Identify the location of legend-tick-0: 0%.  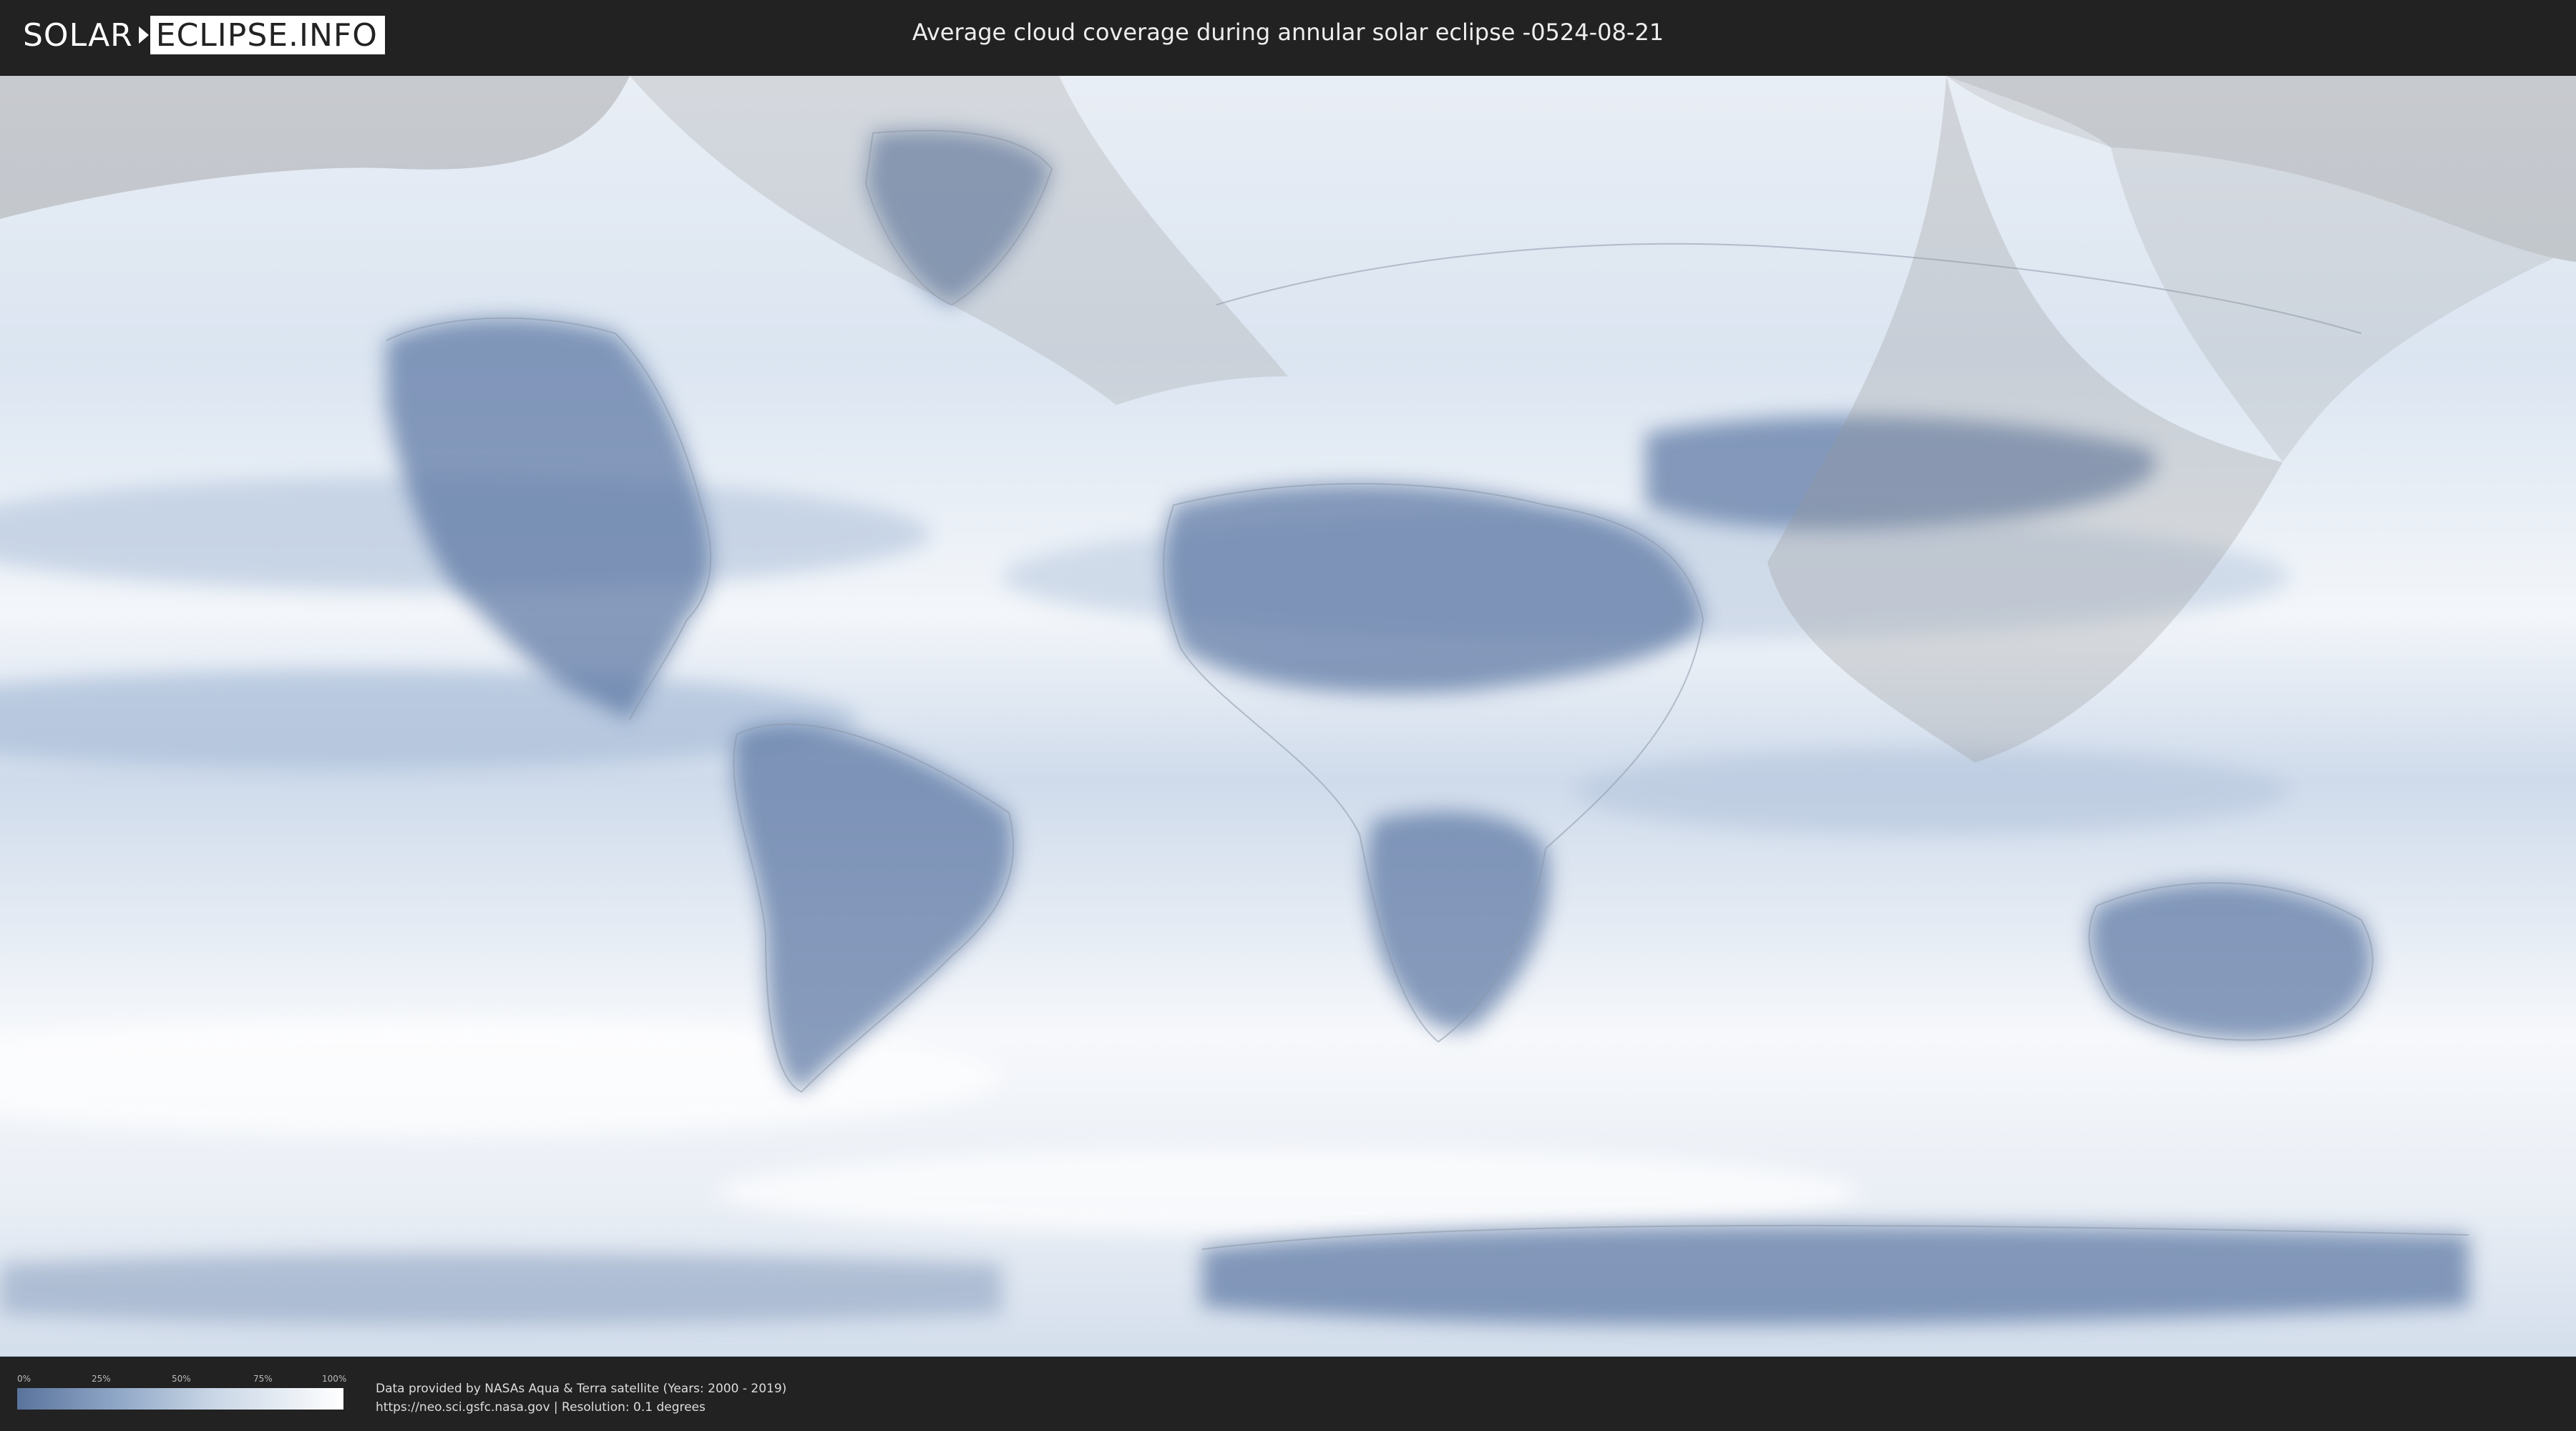
(24, 1379).